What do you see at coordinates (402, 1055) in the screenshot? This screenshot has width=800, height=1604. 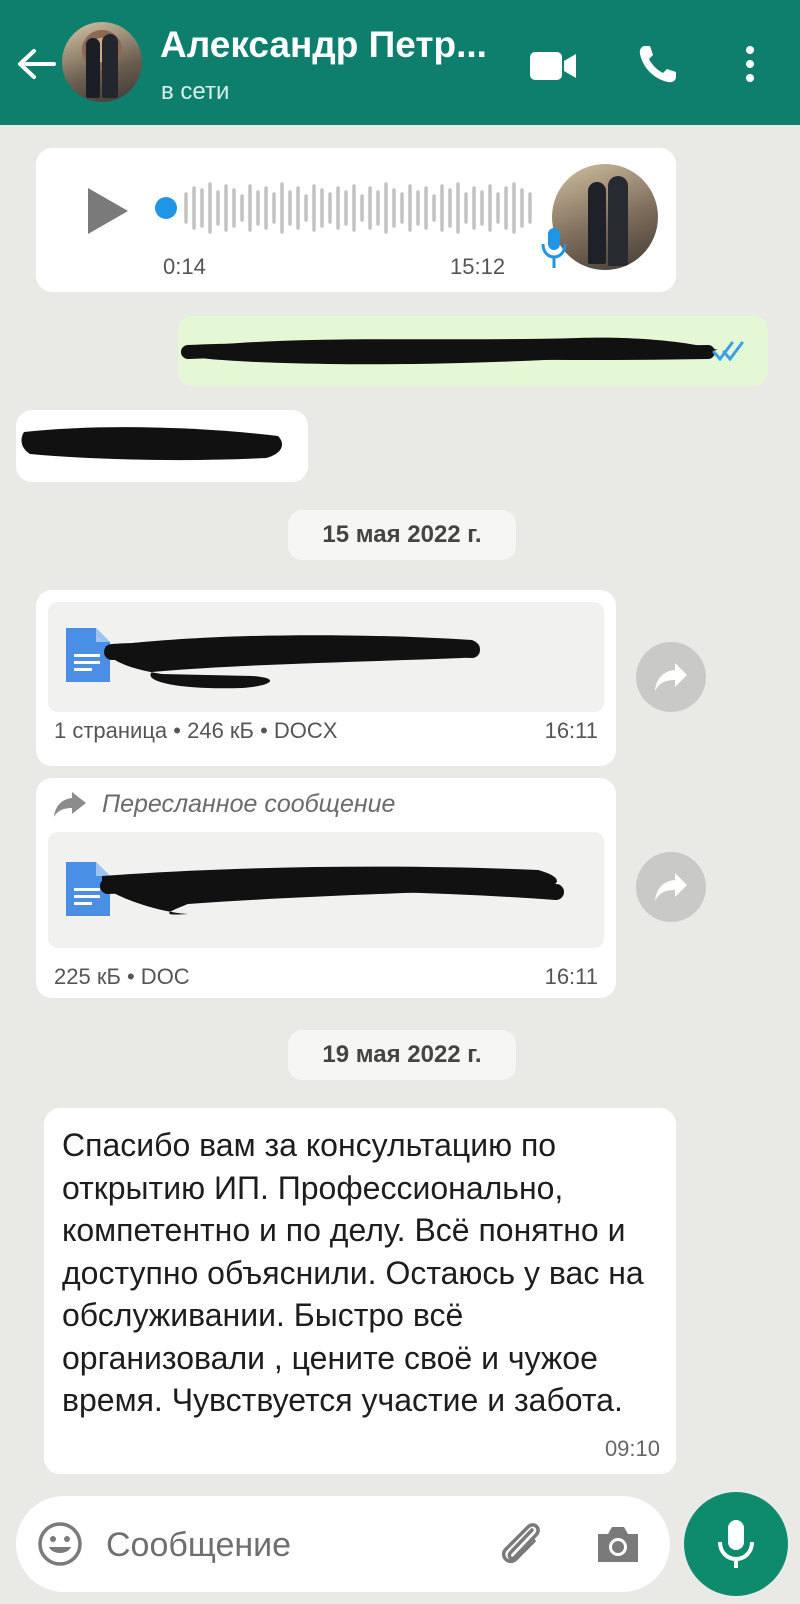 I see `date-separator: 19 мая 2022 г.` at bounding box center [402, 1055].